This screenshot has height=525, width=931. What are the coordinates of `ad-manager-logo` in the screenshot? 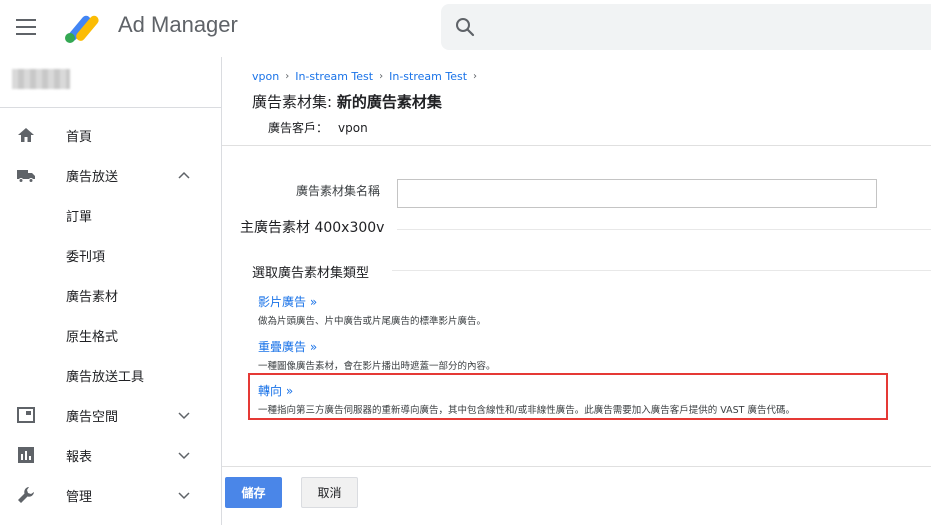 It's located at (82, 29).